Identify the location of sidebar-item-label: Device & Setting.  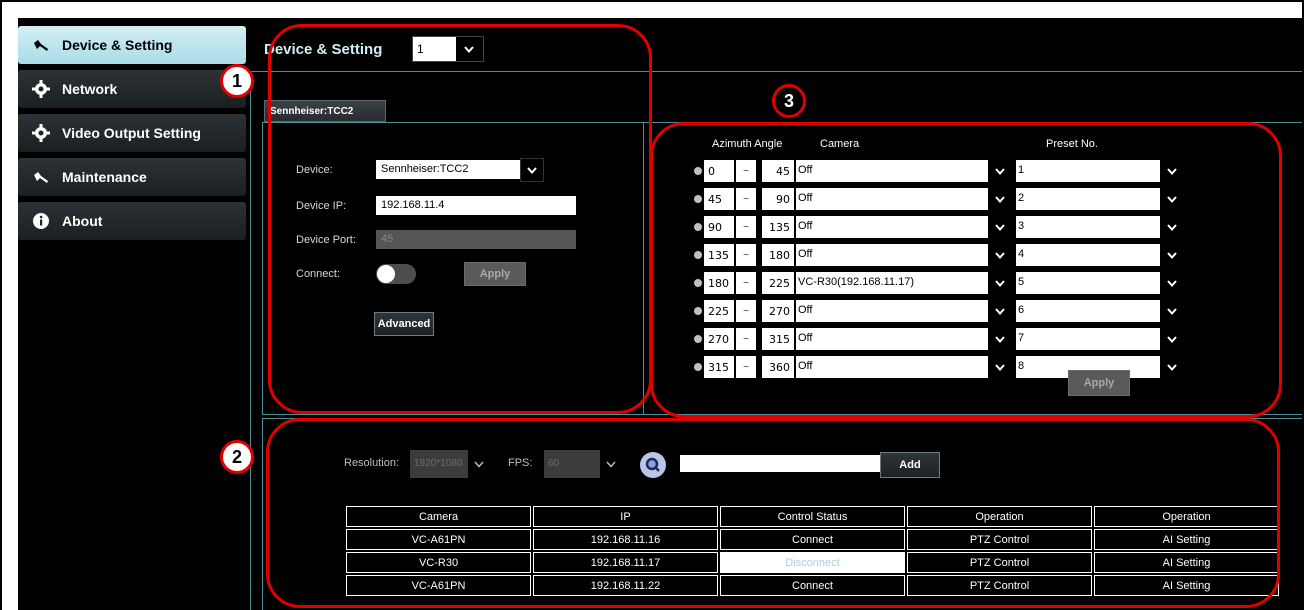
(117, 45).